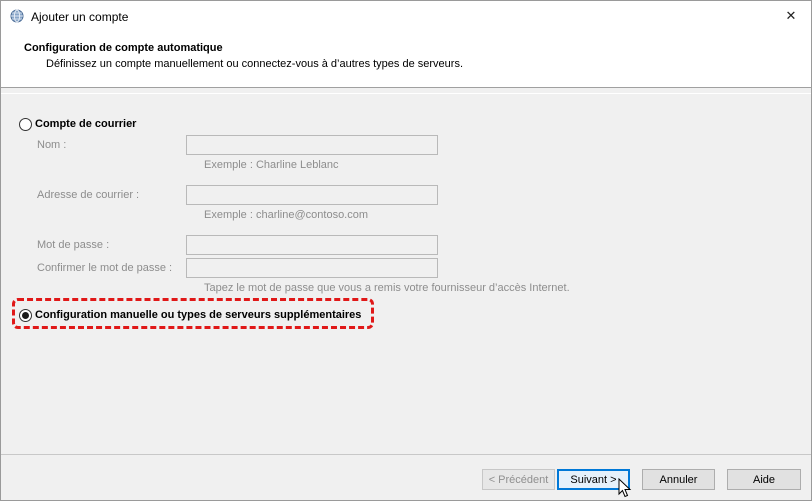  What do you see at coordinates (73, 245) in the screenshot?
I see `password-label: Mot de passe :` at bounding box center [73, 245].